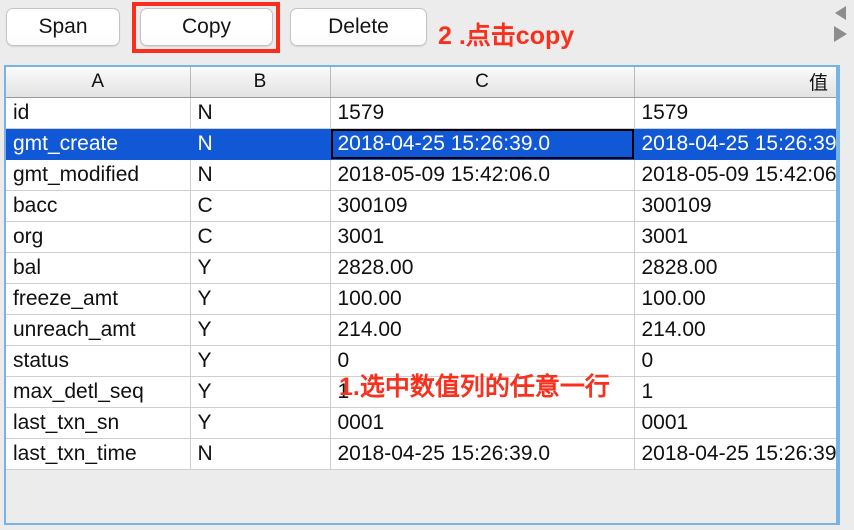 The height and width of the screenshot is (530, 854). I want to click on cell-column-value: 100.00, so click(736, 299).